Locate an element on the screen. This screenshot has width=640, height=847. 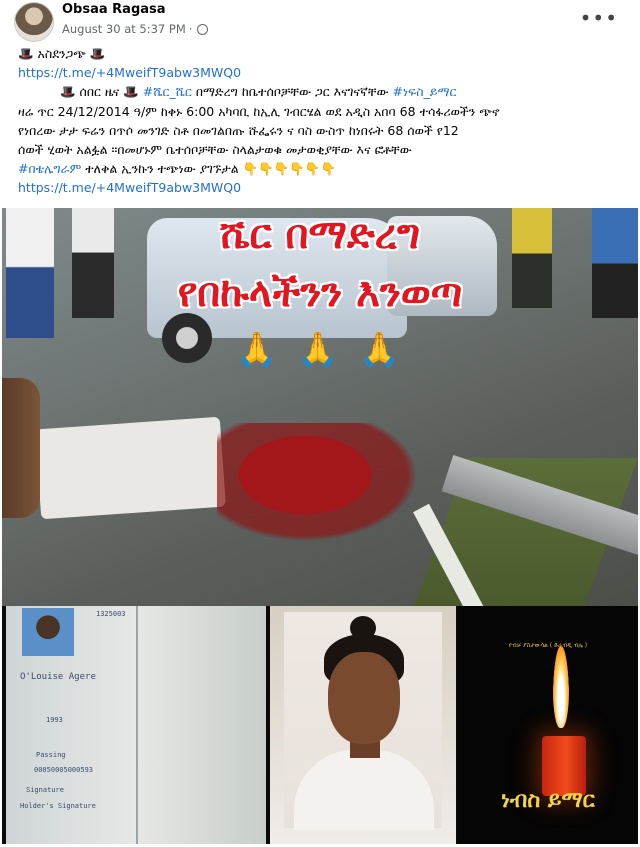
post-line-7: #በቴሌግራም ተለቅል ኢንኩን ተጭነው ያገኙታል 👇👇👇👇👇👇 is located at coordinates (324, 168).